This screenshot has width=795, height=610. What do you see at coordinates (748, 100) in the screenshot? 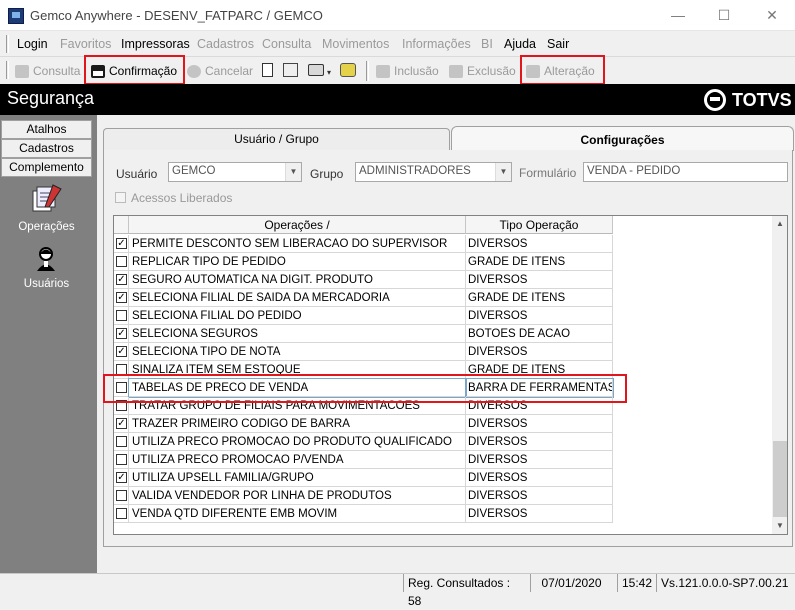
I see `brand-logo: TOTVS` at bounding box center [748, 100].